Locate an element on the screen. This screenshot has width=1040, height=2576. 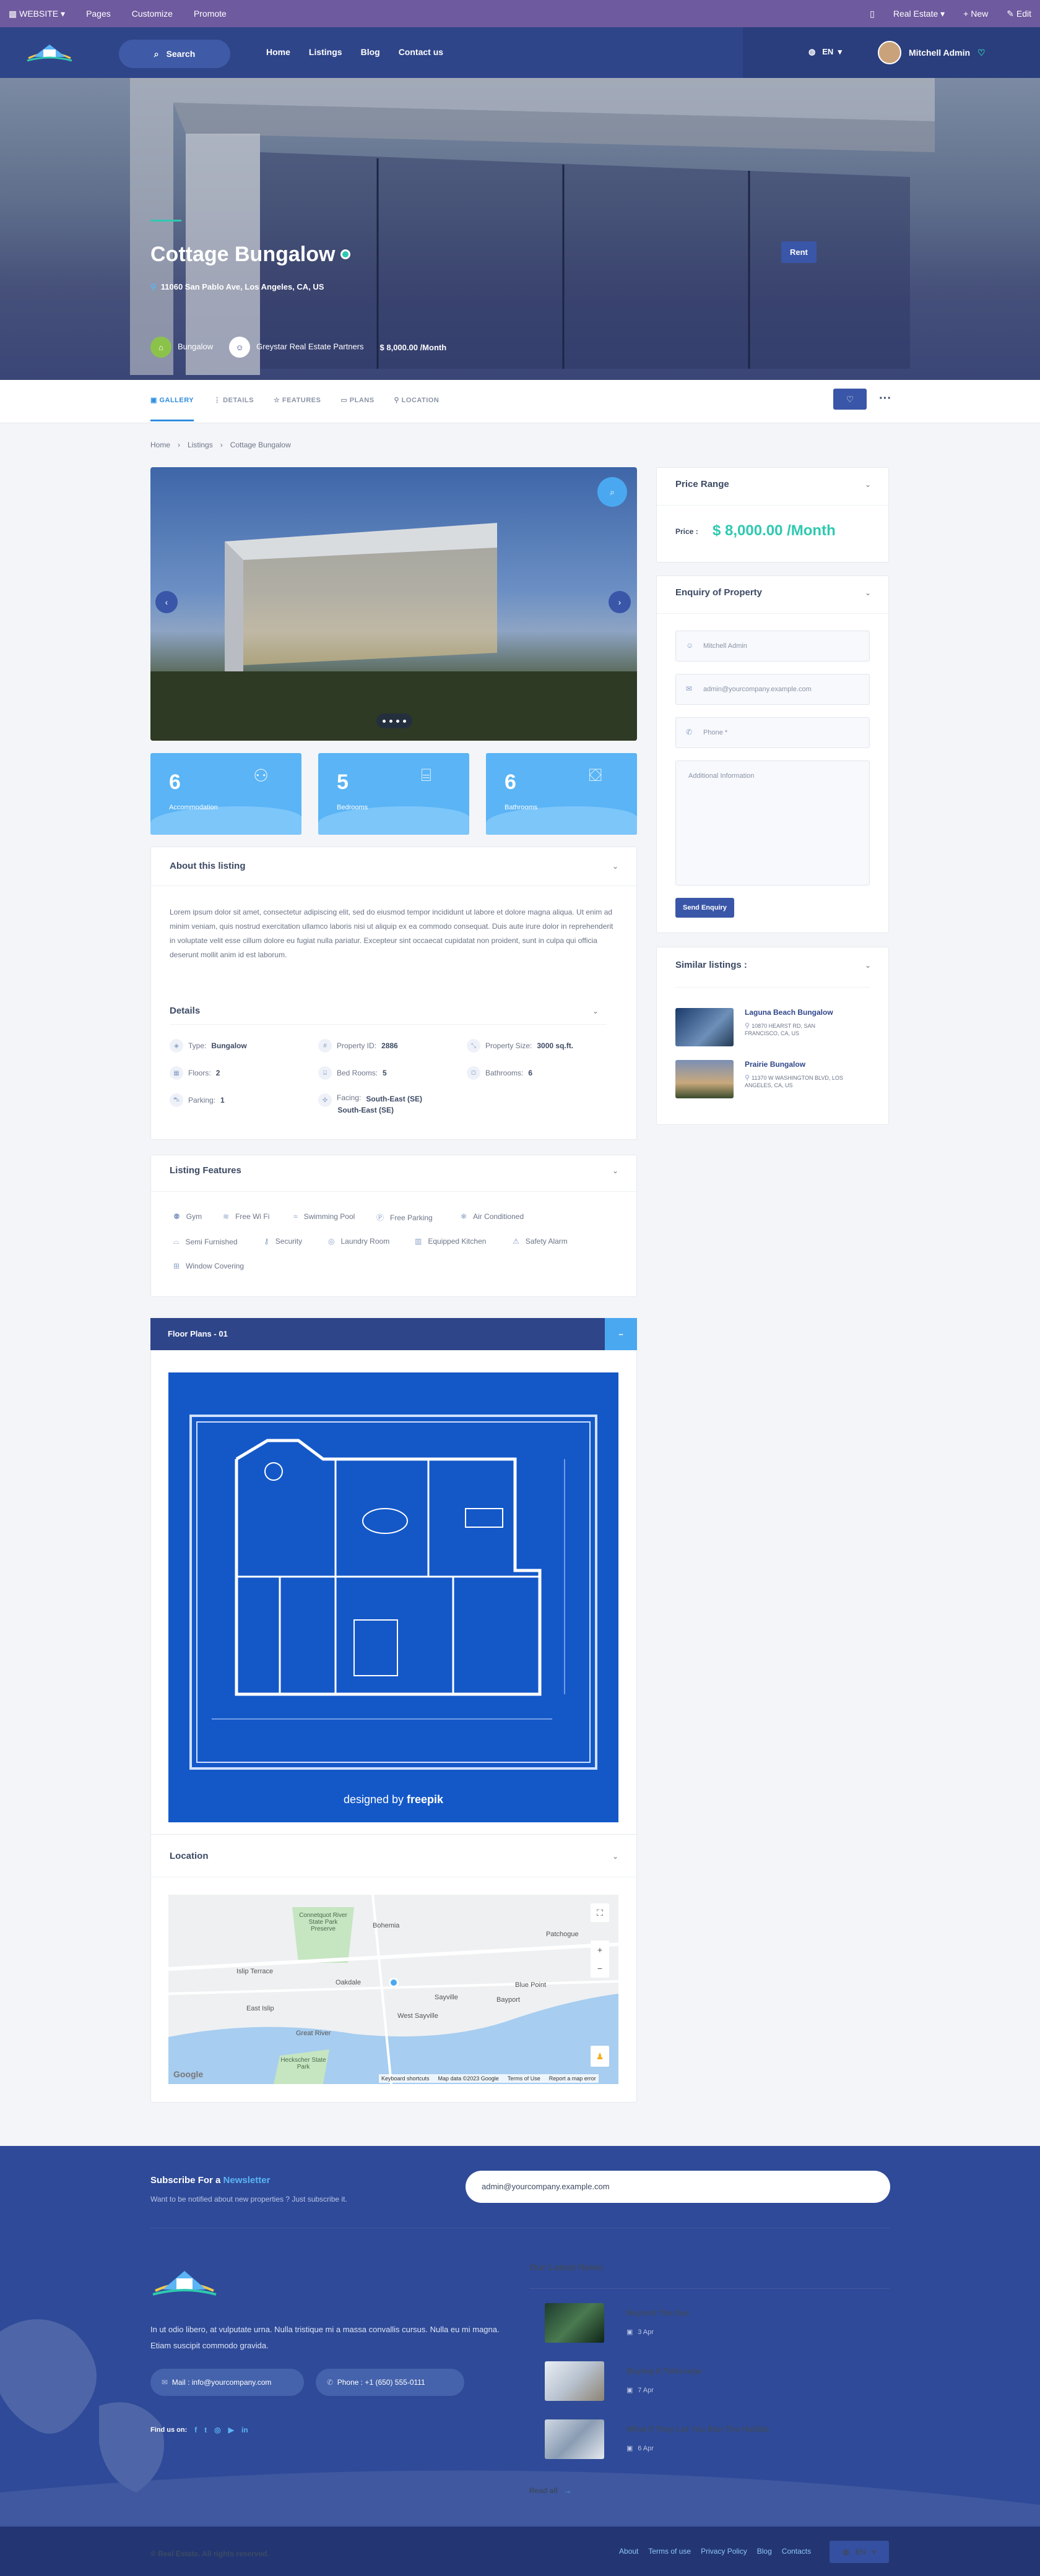
tab-details: ⋮ DETAILS is located at coordinates (234, 408).